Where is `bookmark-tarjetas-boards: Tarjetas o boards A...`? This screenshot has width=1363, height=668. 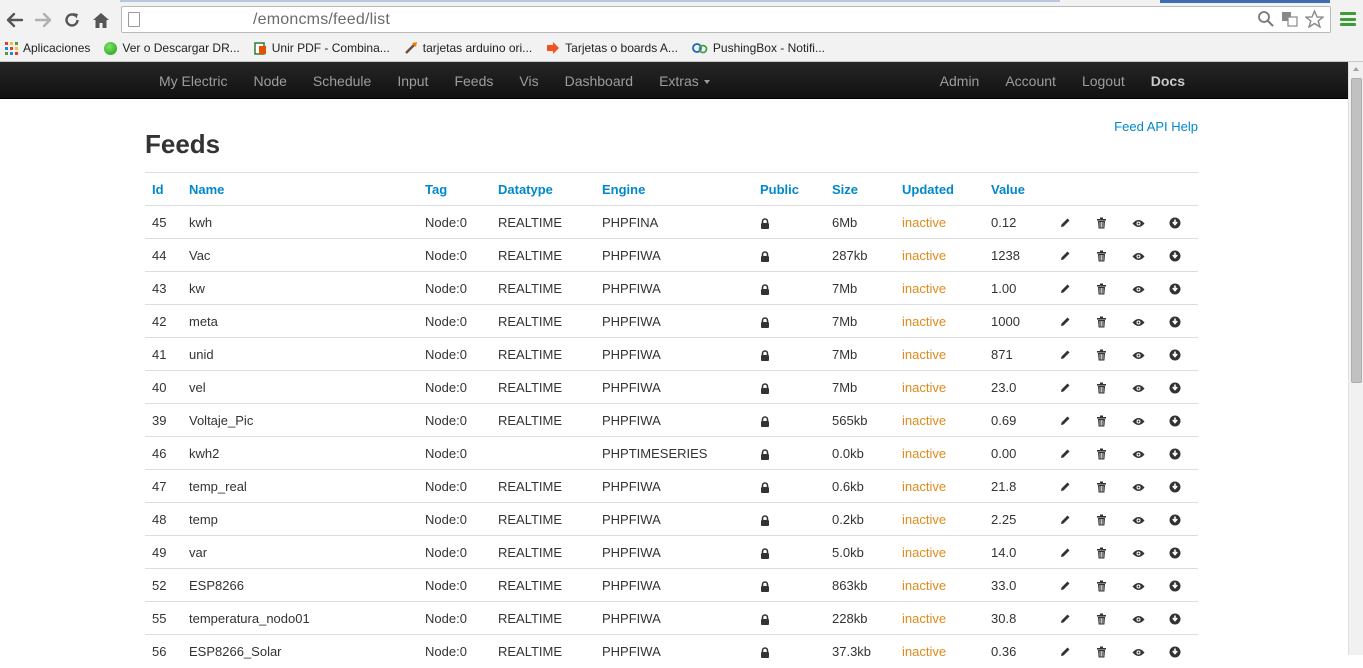 bookmark-tarjetas-boards: Tarjetas o boards A... is located at coordinates (612, 48).